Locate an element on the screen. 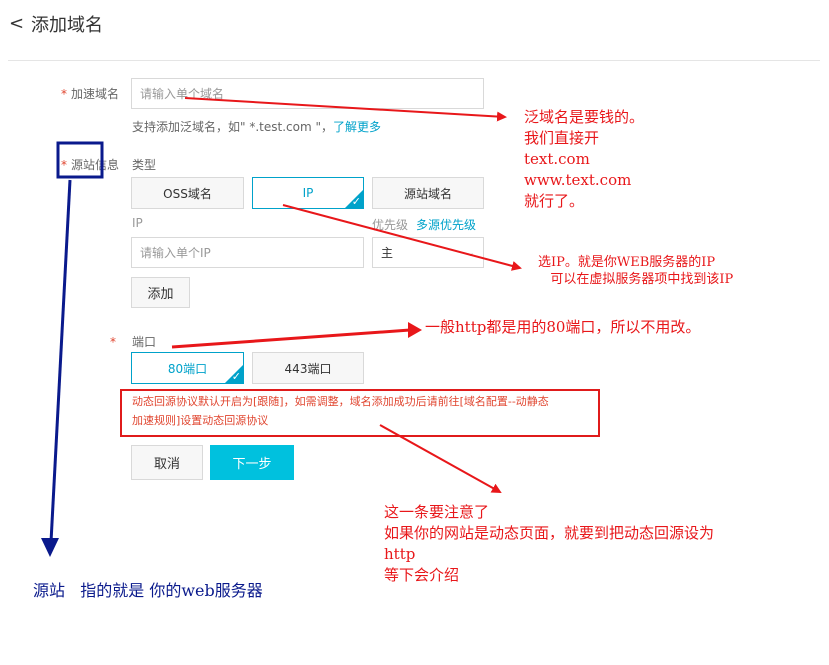 The width and height of the screenshot is (829, 665). port-arrow-head is located at coordinates (415, 330).